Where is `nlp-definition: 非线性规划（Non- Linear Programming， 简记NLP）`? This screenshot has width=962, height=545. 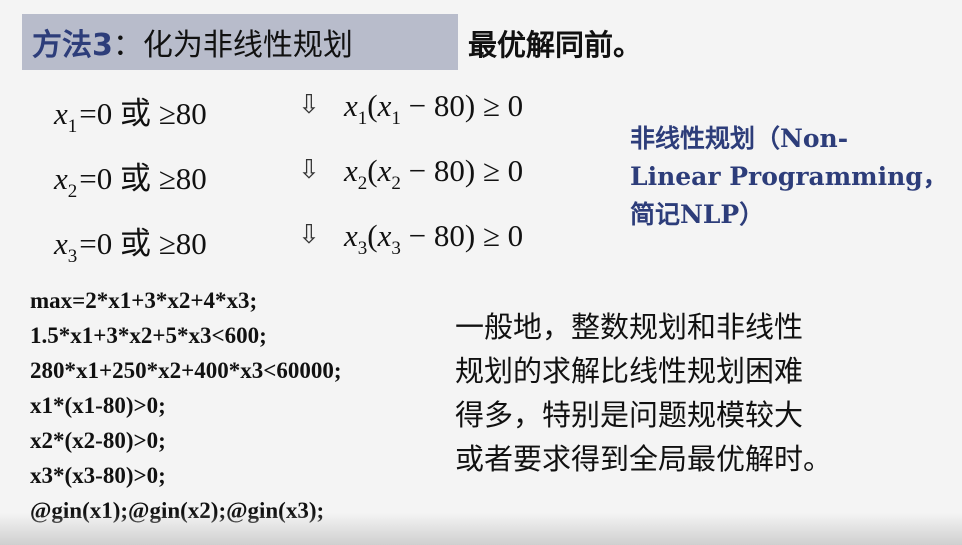
nlp-definition: 非线性规划（Non- Linear Programming， 简记NLP） is located at coordinates (790, 177).